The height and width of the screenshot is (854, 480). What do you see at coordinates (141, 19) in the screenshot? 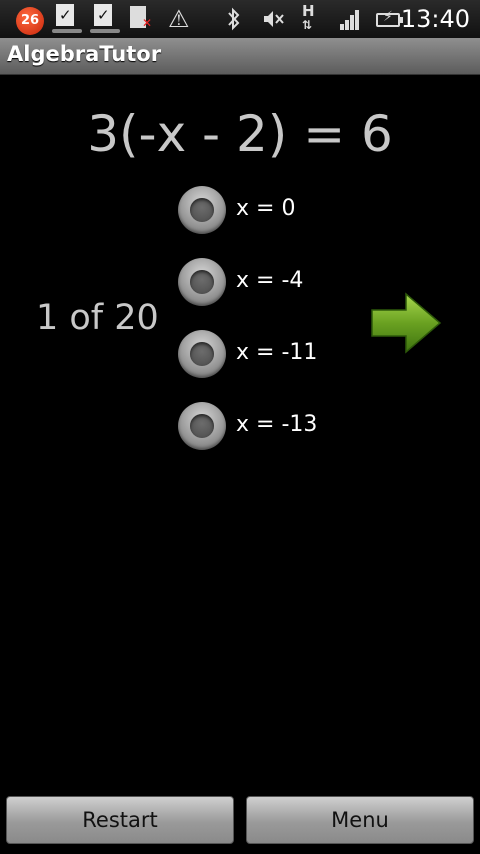
I see `sd-card-removed-icon: ✕` at bounding box center [141, 19].